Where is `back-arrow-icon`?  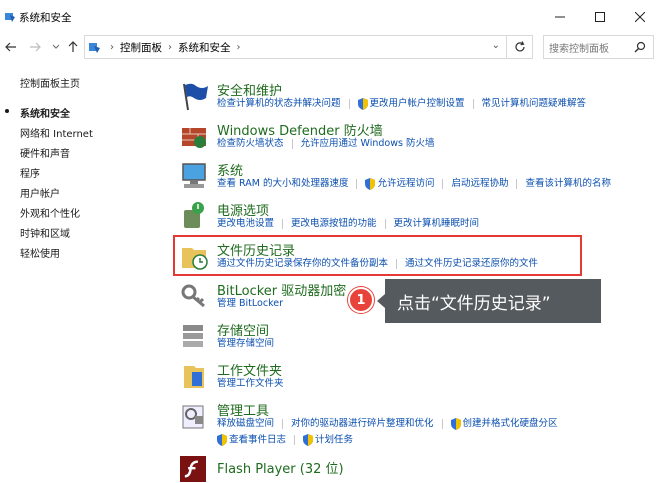 back-arrow-icon is located at coordinates (10, 47).